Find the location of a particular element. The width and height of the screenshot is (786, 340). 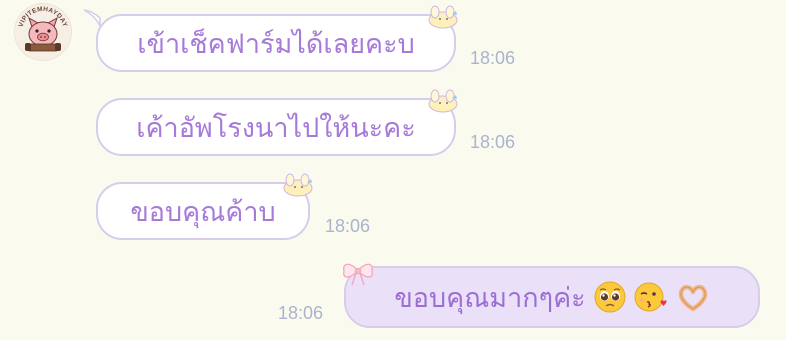

message-text: ขอบคุณค้าบ is located at coordinates (203, 212).